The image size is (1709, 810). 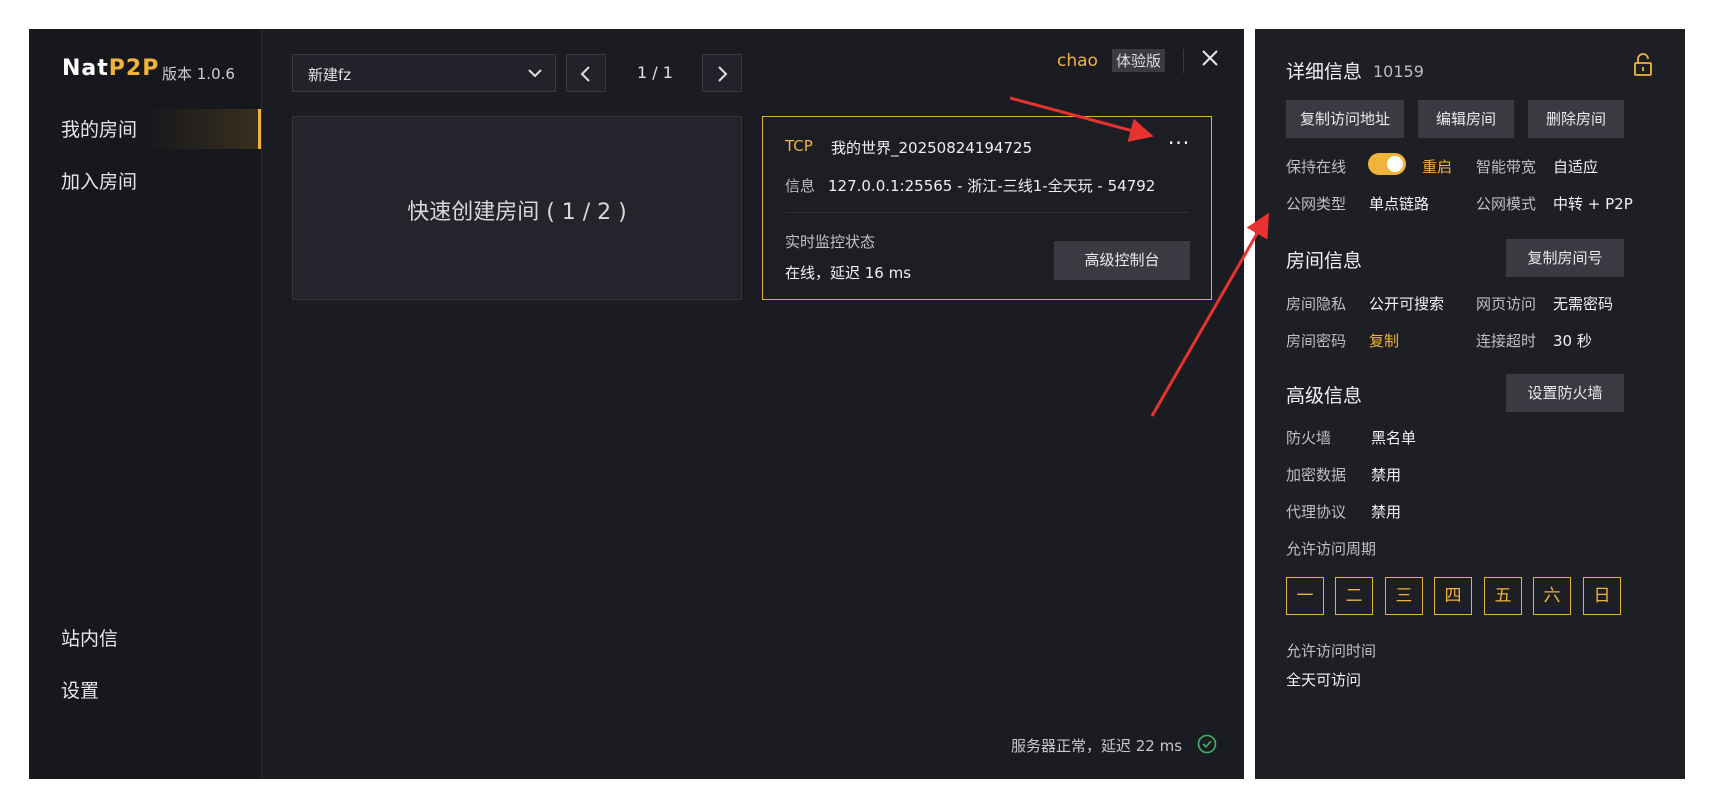 I want to click on version-label: 版本 1.0.6, so click(x=198, y=74).